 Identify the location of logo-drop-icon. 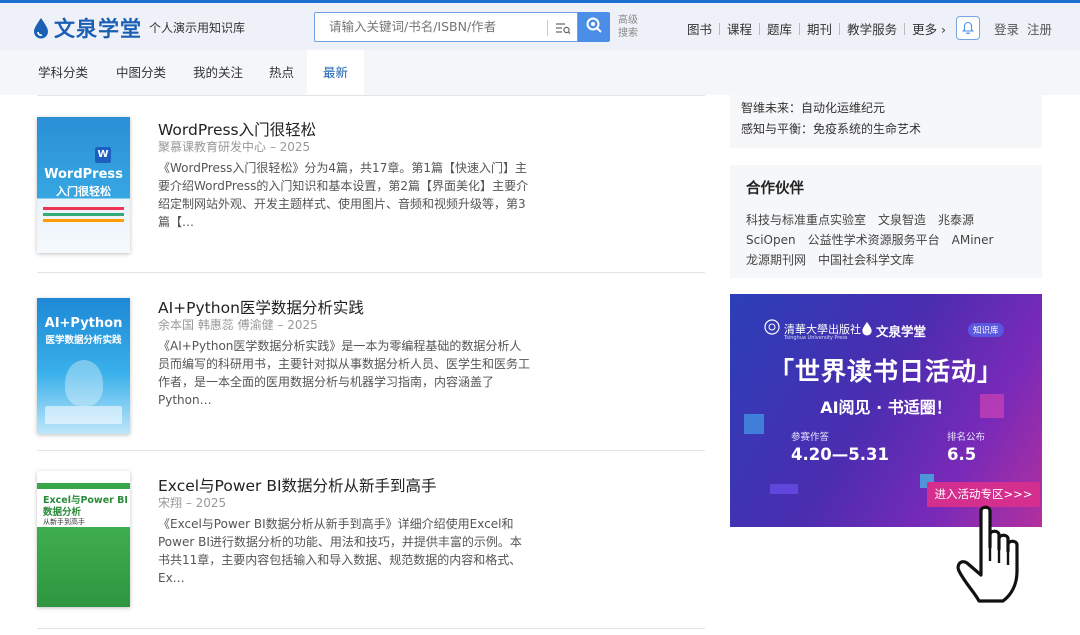
(41, 28).